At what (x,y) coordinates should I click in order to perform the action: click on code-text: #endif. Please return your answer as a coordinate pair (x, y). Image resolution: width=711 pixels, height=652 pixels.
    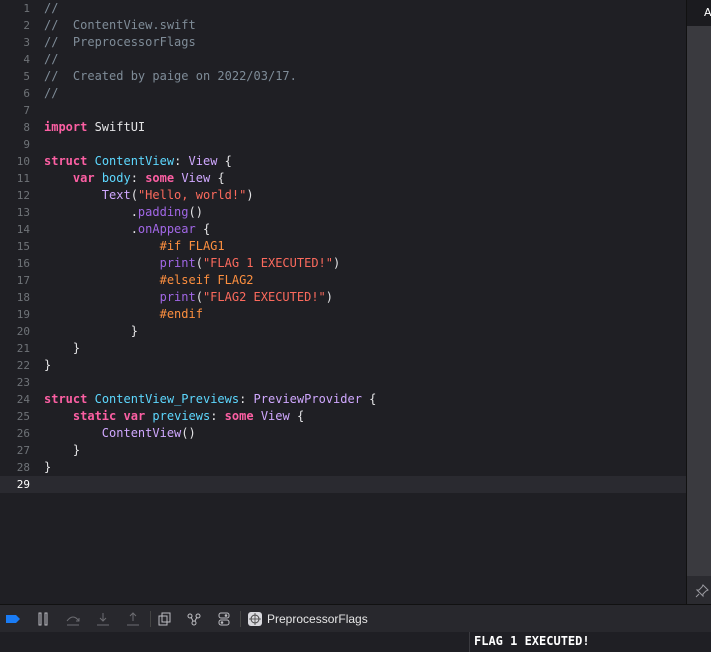
    Looking at the image, I should click on (123, 314).